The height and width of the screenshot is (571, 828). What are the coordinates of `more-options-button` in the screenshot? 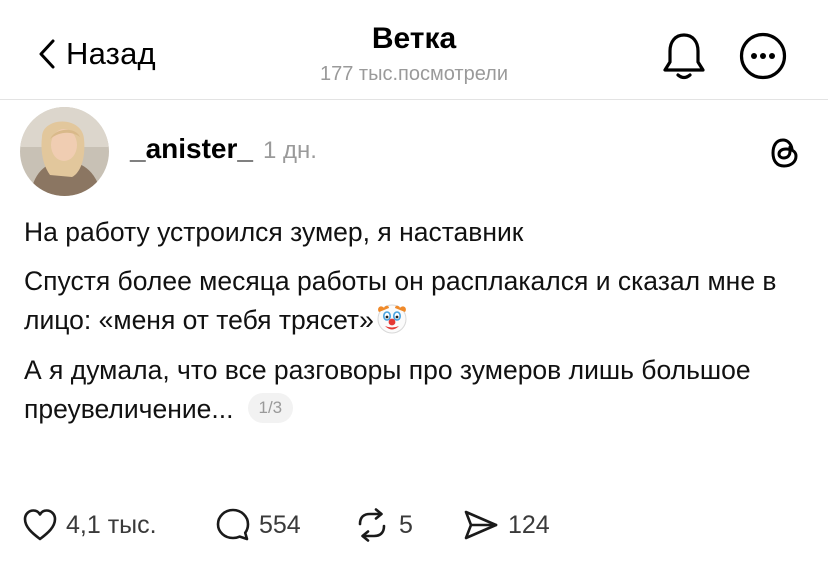 It's located at (763, 56).